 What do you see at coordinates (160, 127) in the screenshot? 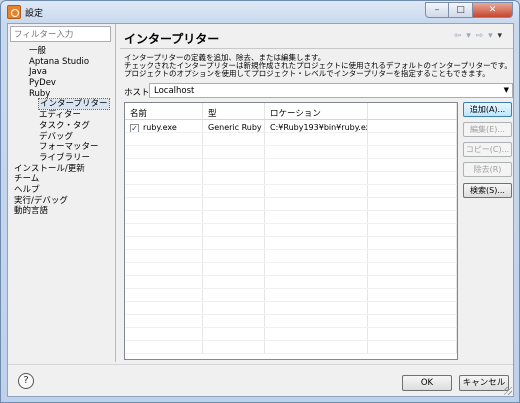
I see `interpreter-name: ruby.exe` at bounding box center [160, 127].